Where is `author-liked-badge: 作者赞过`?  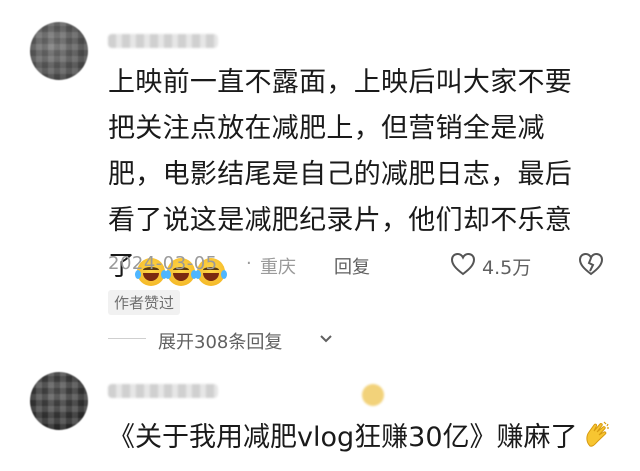 author-liked-badge: 作者赞过 is located at coordinates (144, 302).